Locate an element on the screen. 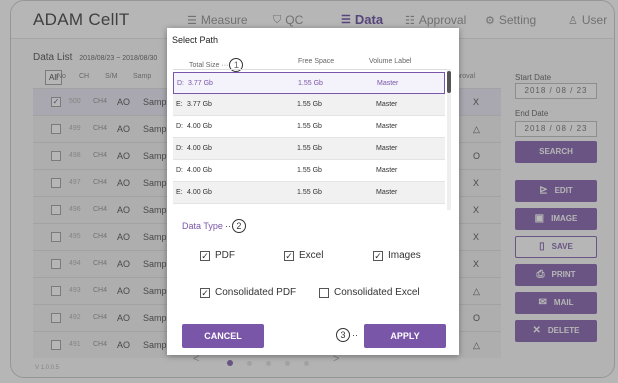 Image resolution: width=618 pixels, height=383 pixels. consolidated-pdf-checkbox: ✓ is located at coordinates (205, 292).